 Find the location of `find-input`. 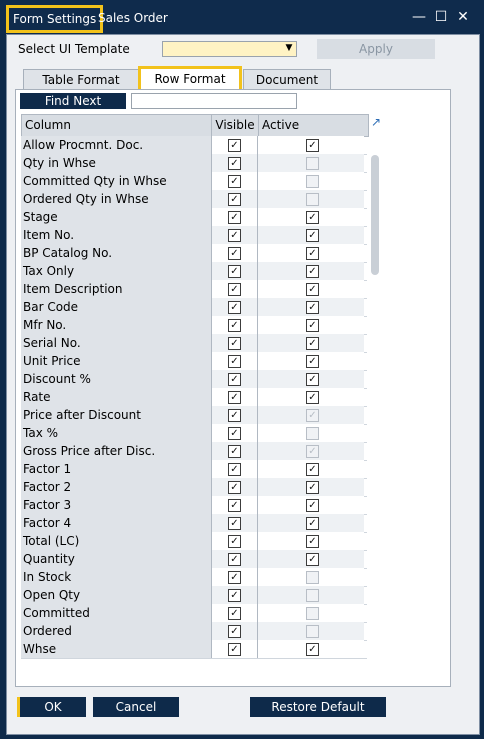

find-input is located at coordinates (214, 101).